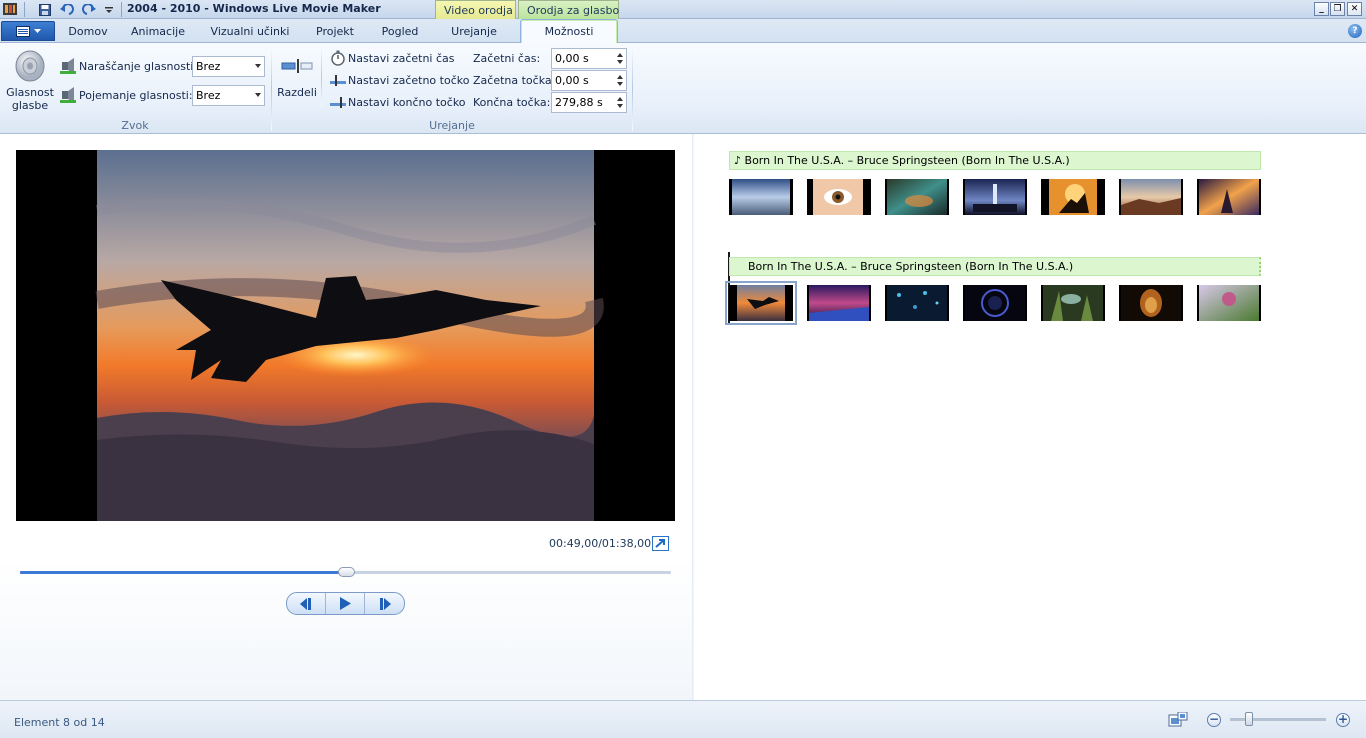 This screenshot has width=1366, height=738. What do you see at coordinates (568, 10) in the screenshot?
I see `context-tab-music-tools: Orodja za glasbo` at bounding box center [568, 10].